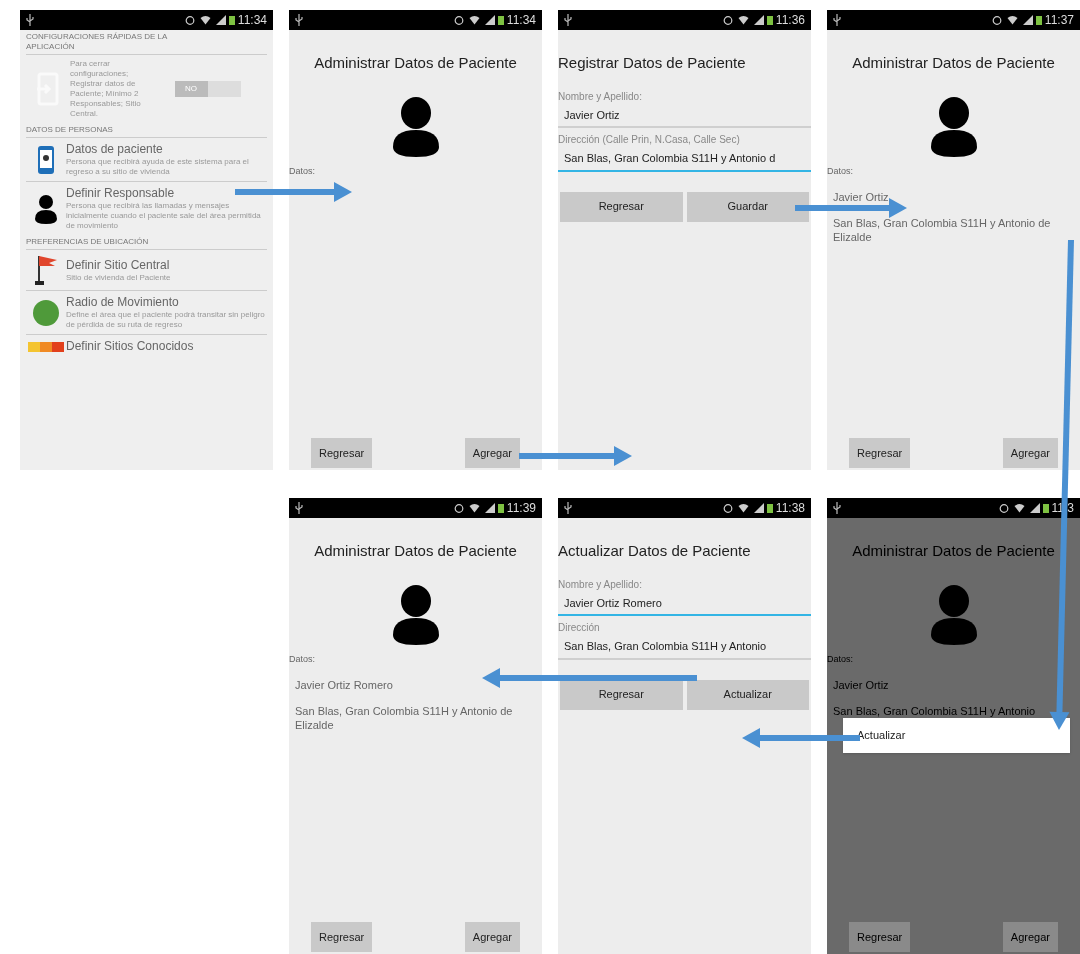 This screenshot has height=954, width=1080. What do you see at coordinates (146, 42) in the screenshot?
I see `section-header: CONFIGURACIONES RÁPIDAS DE LA APLICACIÓN` at bounding box center [146, 42].